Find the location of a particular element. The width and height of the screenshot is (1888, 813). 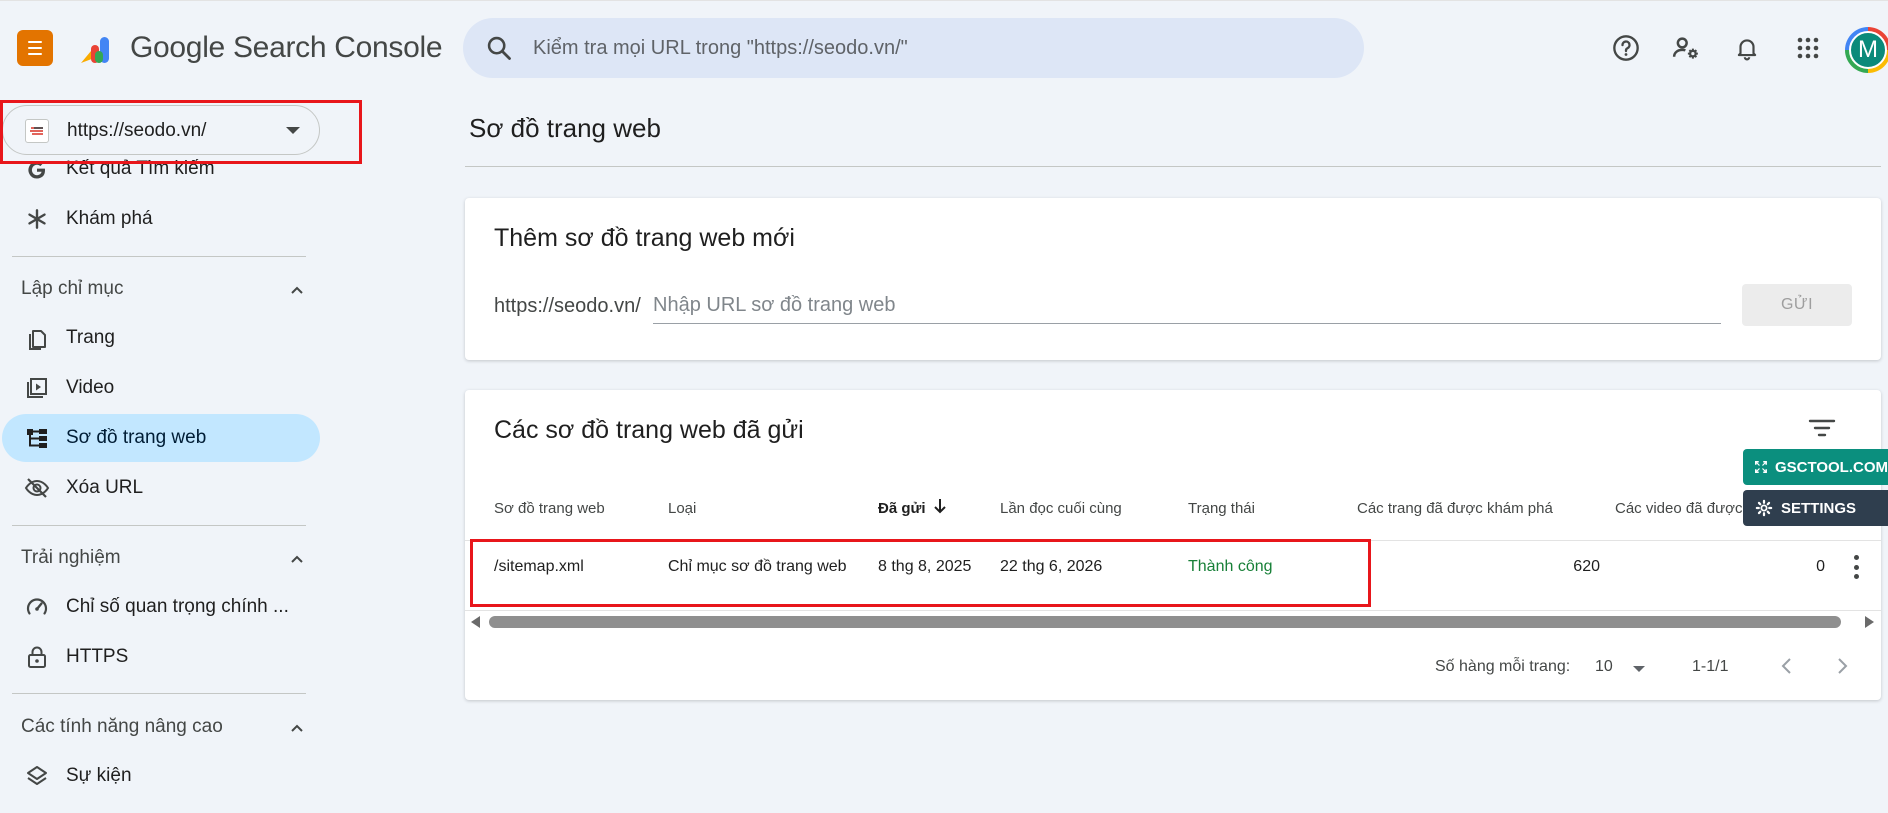

cell-type: Chỉ mục sơ đồ trang web is located at coordinates (757, 566).